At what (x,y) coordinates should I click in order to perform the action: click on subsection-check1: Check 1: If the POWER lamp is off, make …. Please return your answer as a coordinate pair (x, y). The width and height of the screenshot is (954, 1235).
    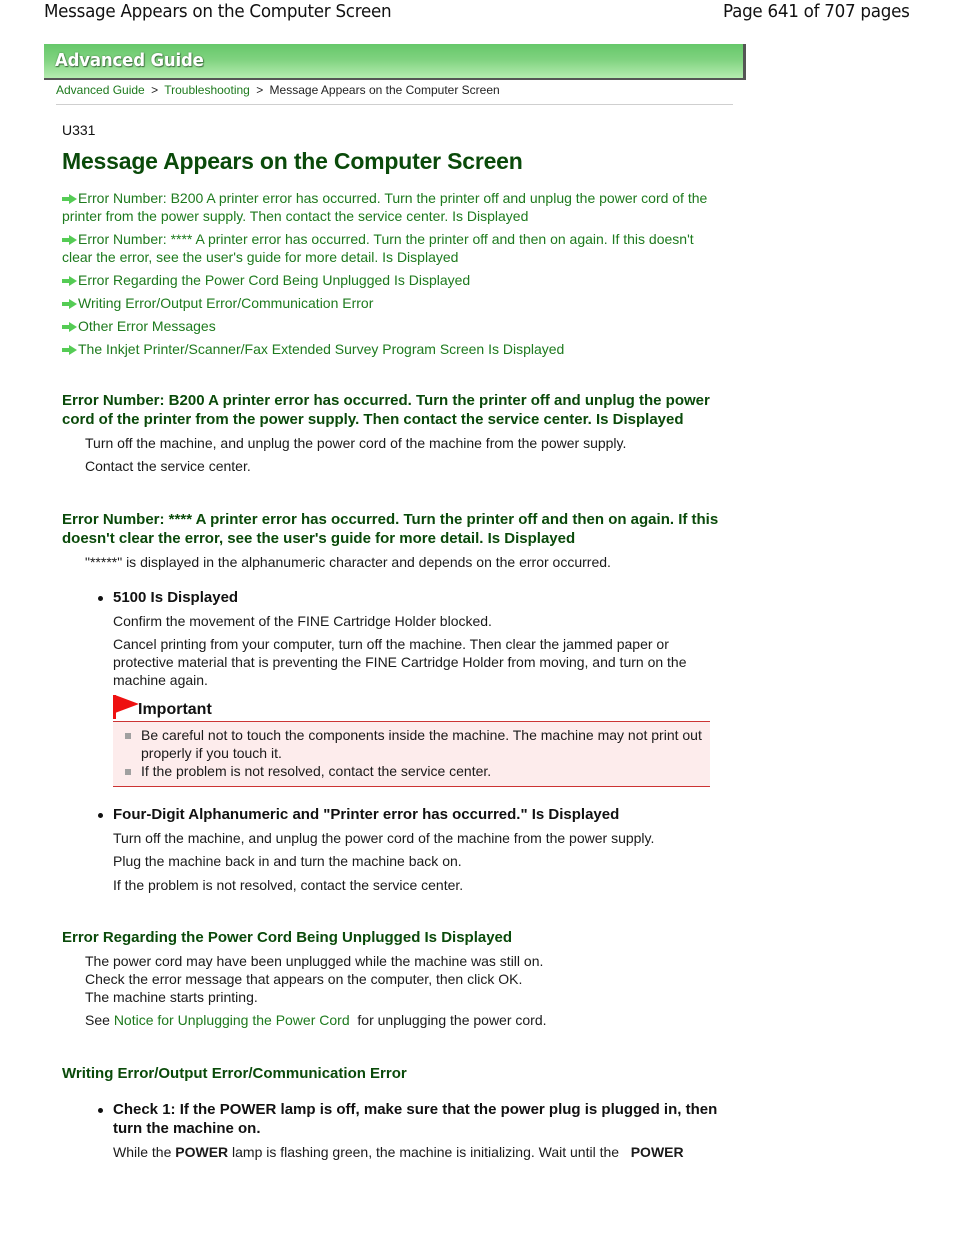
    Looking at the image, I should click on (392, 1130).